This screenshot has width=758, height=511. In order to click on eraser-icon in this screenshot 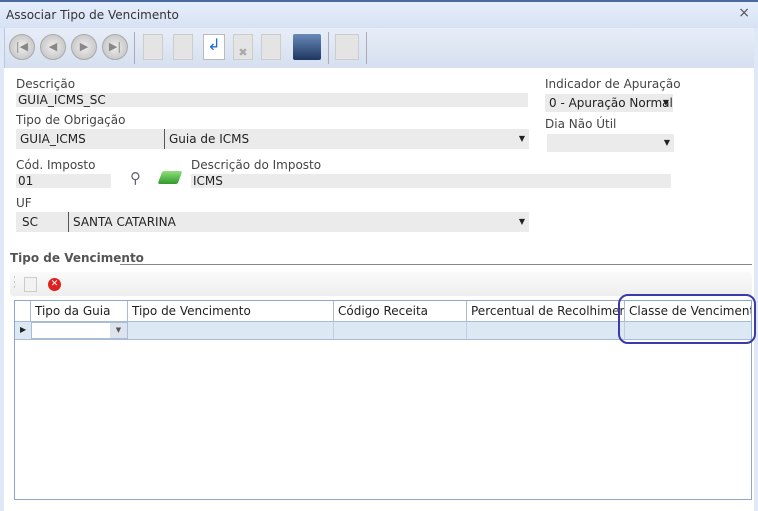, I will do `click(170, 177)`.